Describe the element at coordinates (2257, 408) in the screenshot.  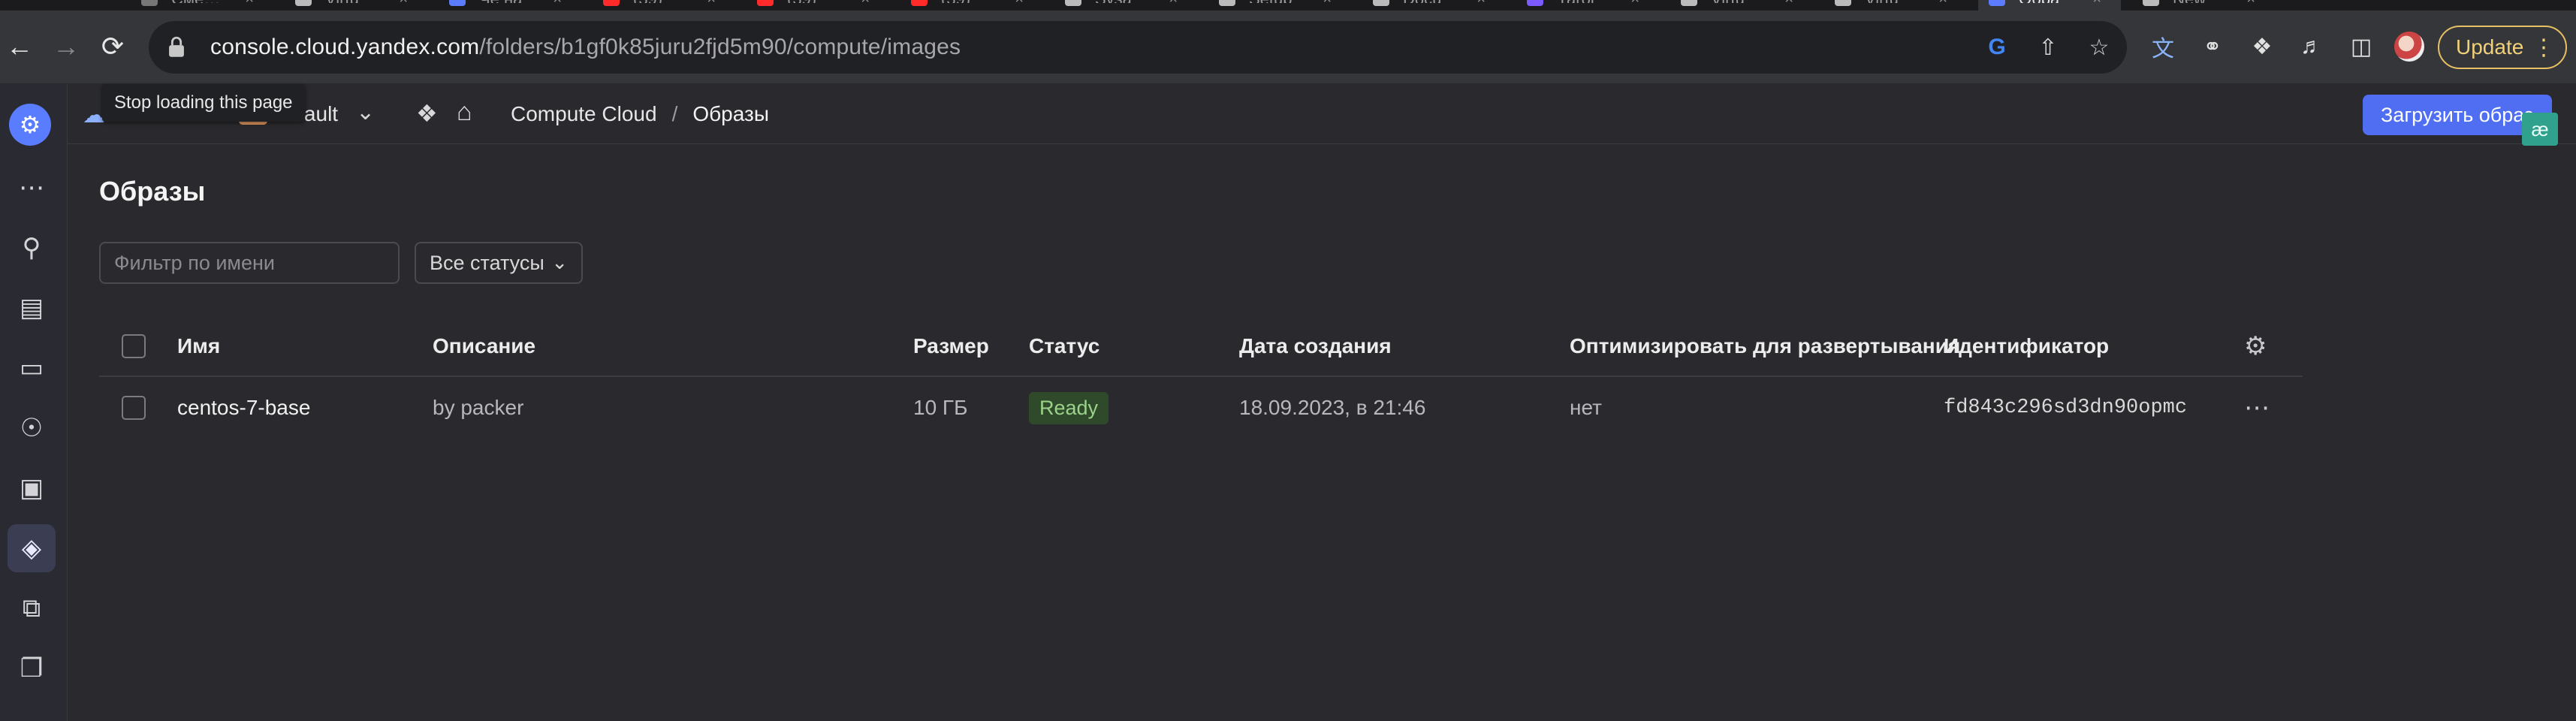
I see `more-actions-icon: ⋯` at that location.